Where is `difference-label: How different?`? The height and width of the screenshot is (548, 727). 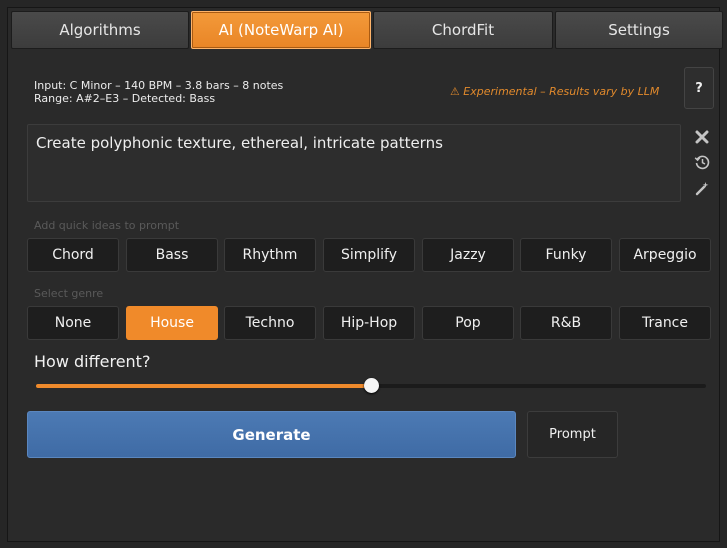
difference-label: How different? is located at coordinates (92, 361).